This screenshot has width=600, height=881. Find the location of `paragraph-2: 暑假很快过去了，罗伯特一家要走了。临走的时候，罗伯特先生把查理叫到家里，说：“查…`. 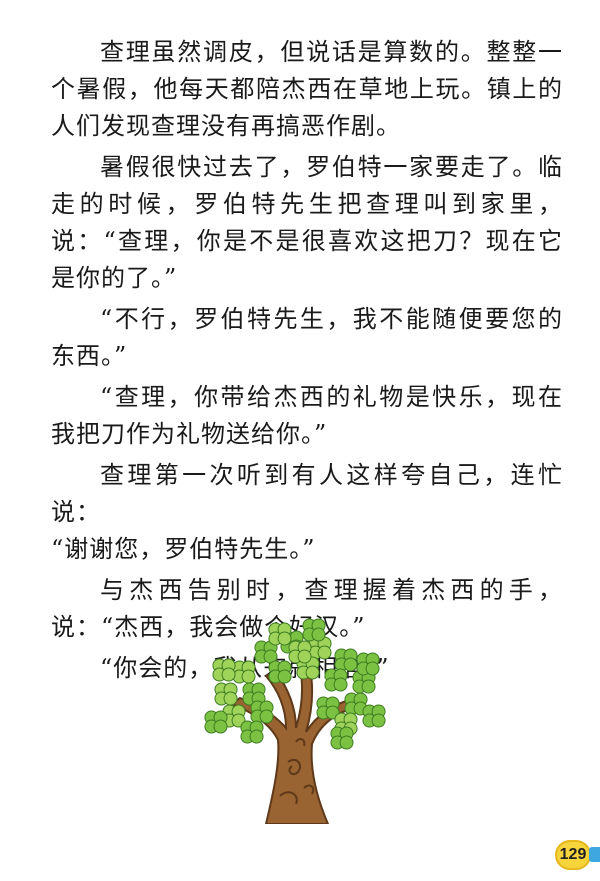

paragraph-2: 暑假很快过去了，罗伯特一家要走了。临走的时候，罗伯特先生把查理叫到家里，说：“查… is located at coordinates (307, 222).